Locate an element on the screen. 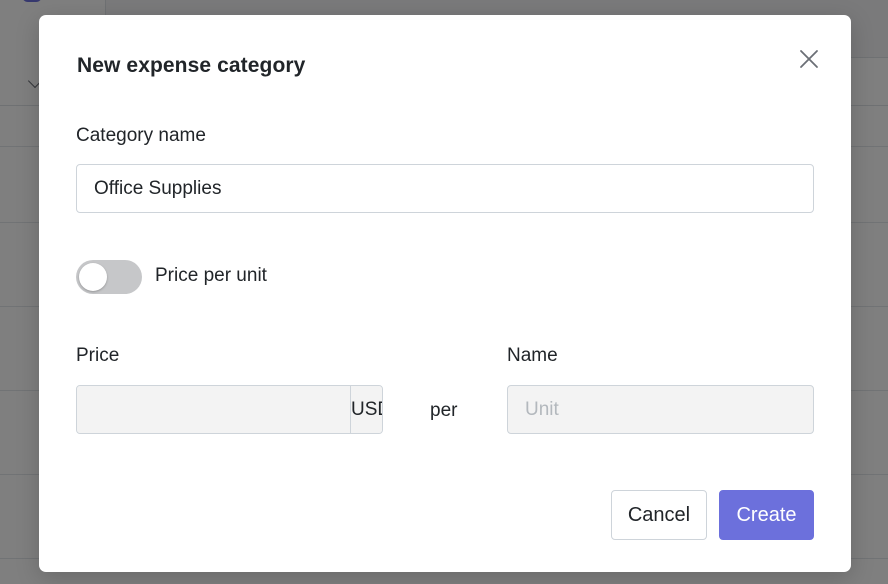  price-label: Price is located at coordinates (98, 355).